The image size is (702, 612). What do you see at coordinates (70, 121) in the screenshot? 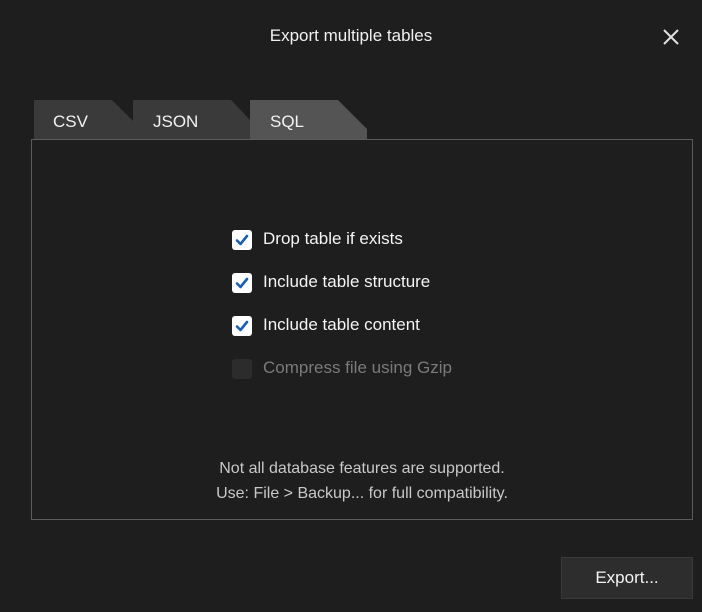
I see `tab-csv-label: CSV` at bounding box center [70, 121].